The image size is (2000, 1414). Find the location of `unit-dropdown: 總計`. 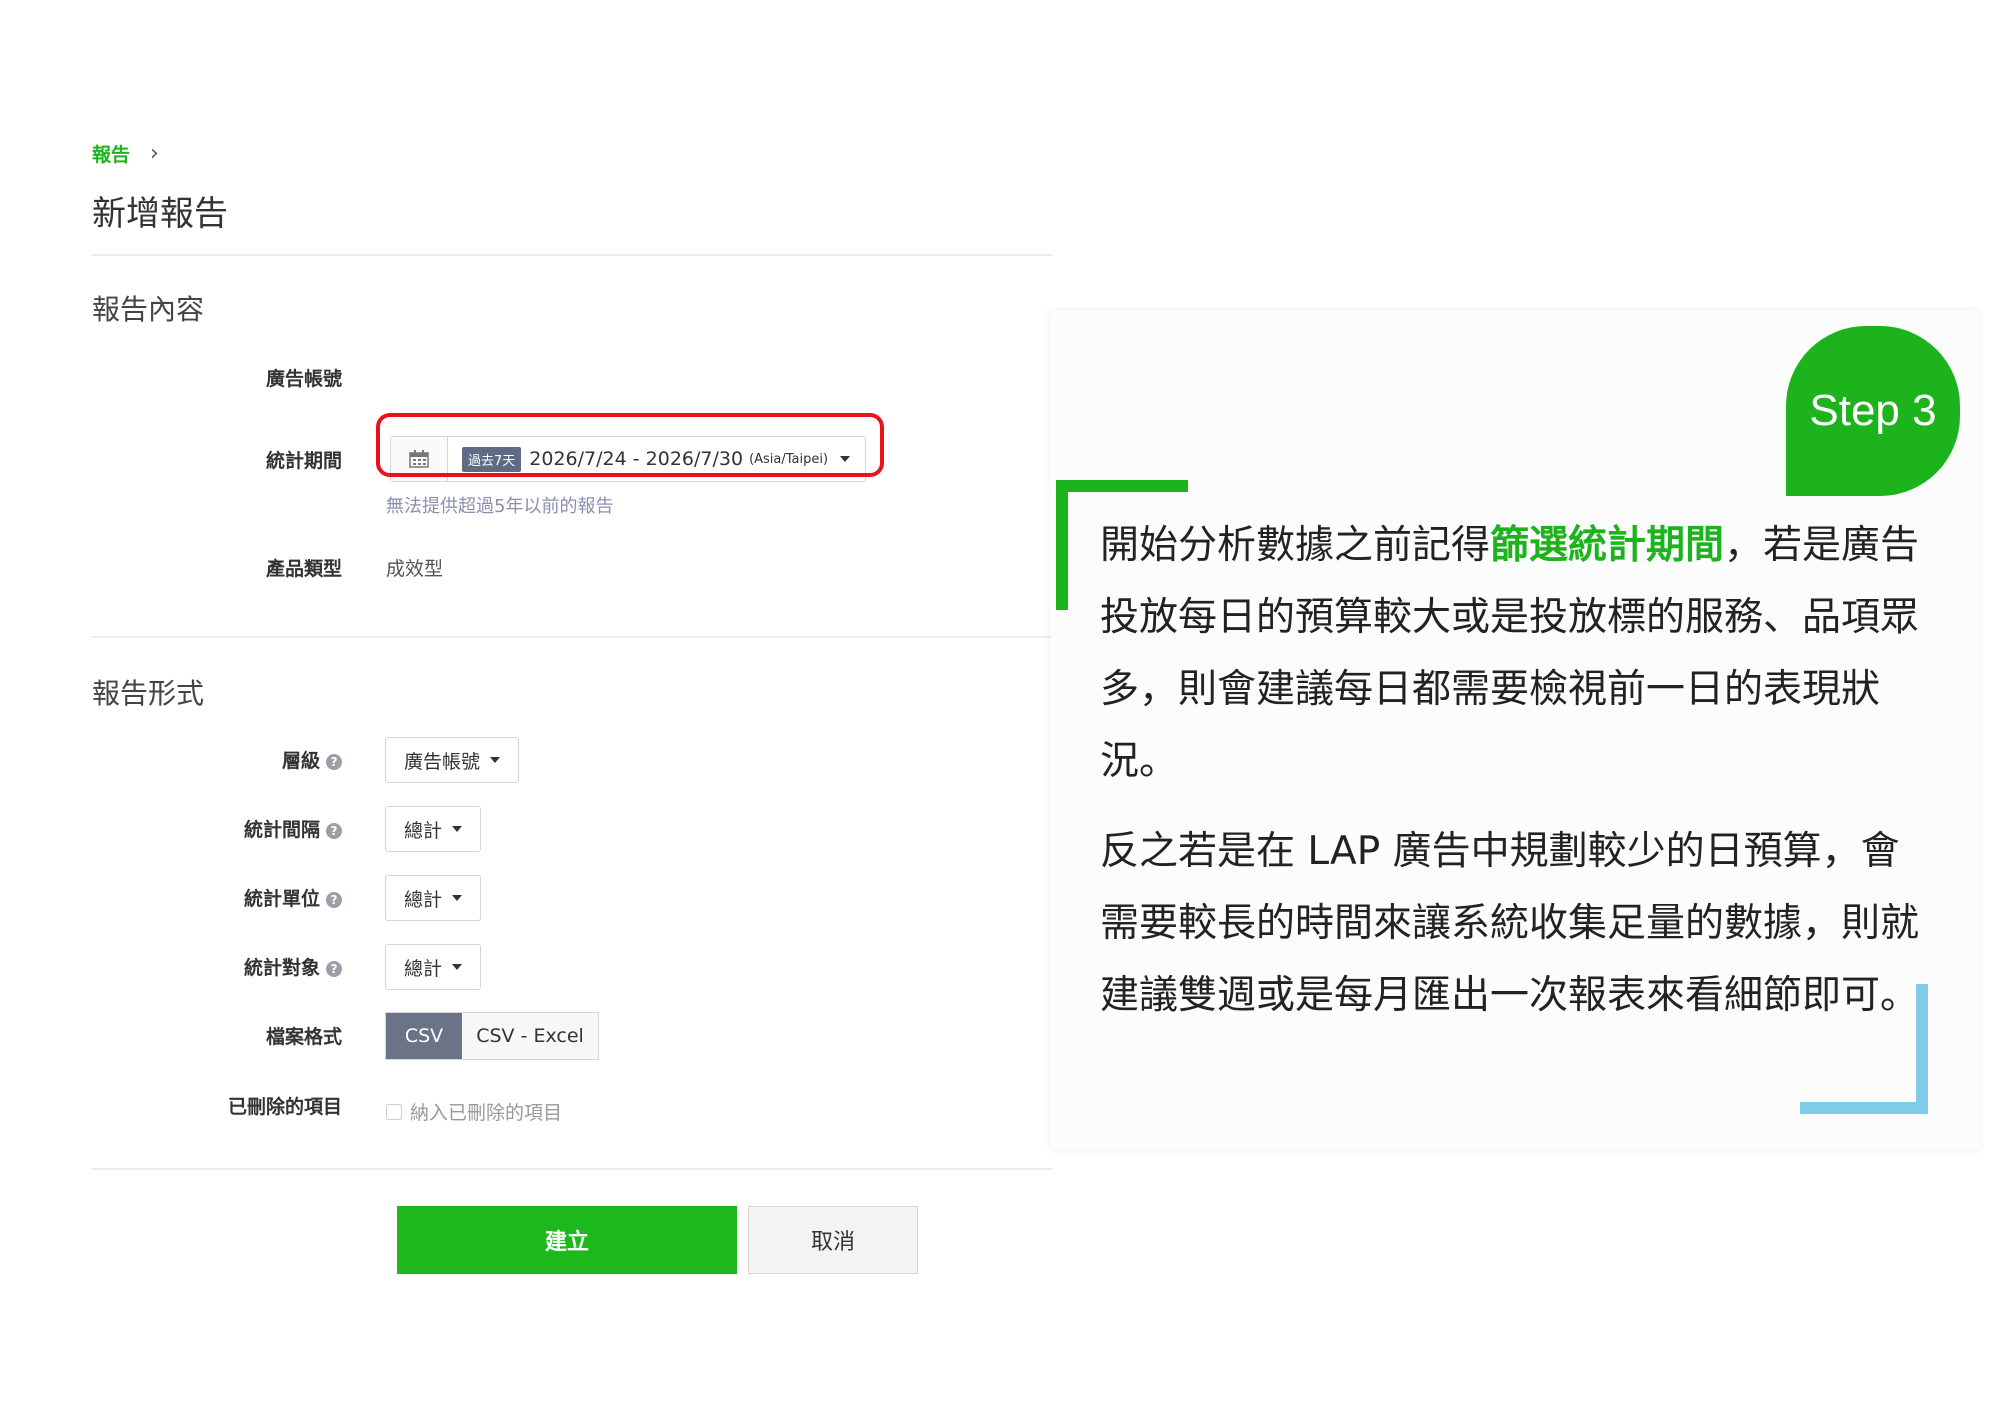

unit-dropdown: 總計 is located at coordinates (433, 898).